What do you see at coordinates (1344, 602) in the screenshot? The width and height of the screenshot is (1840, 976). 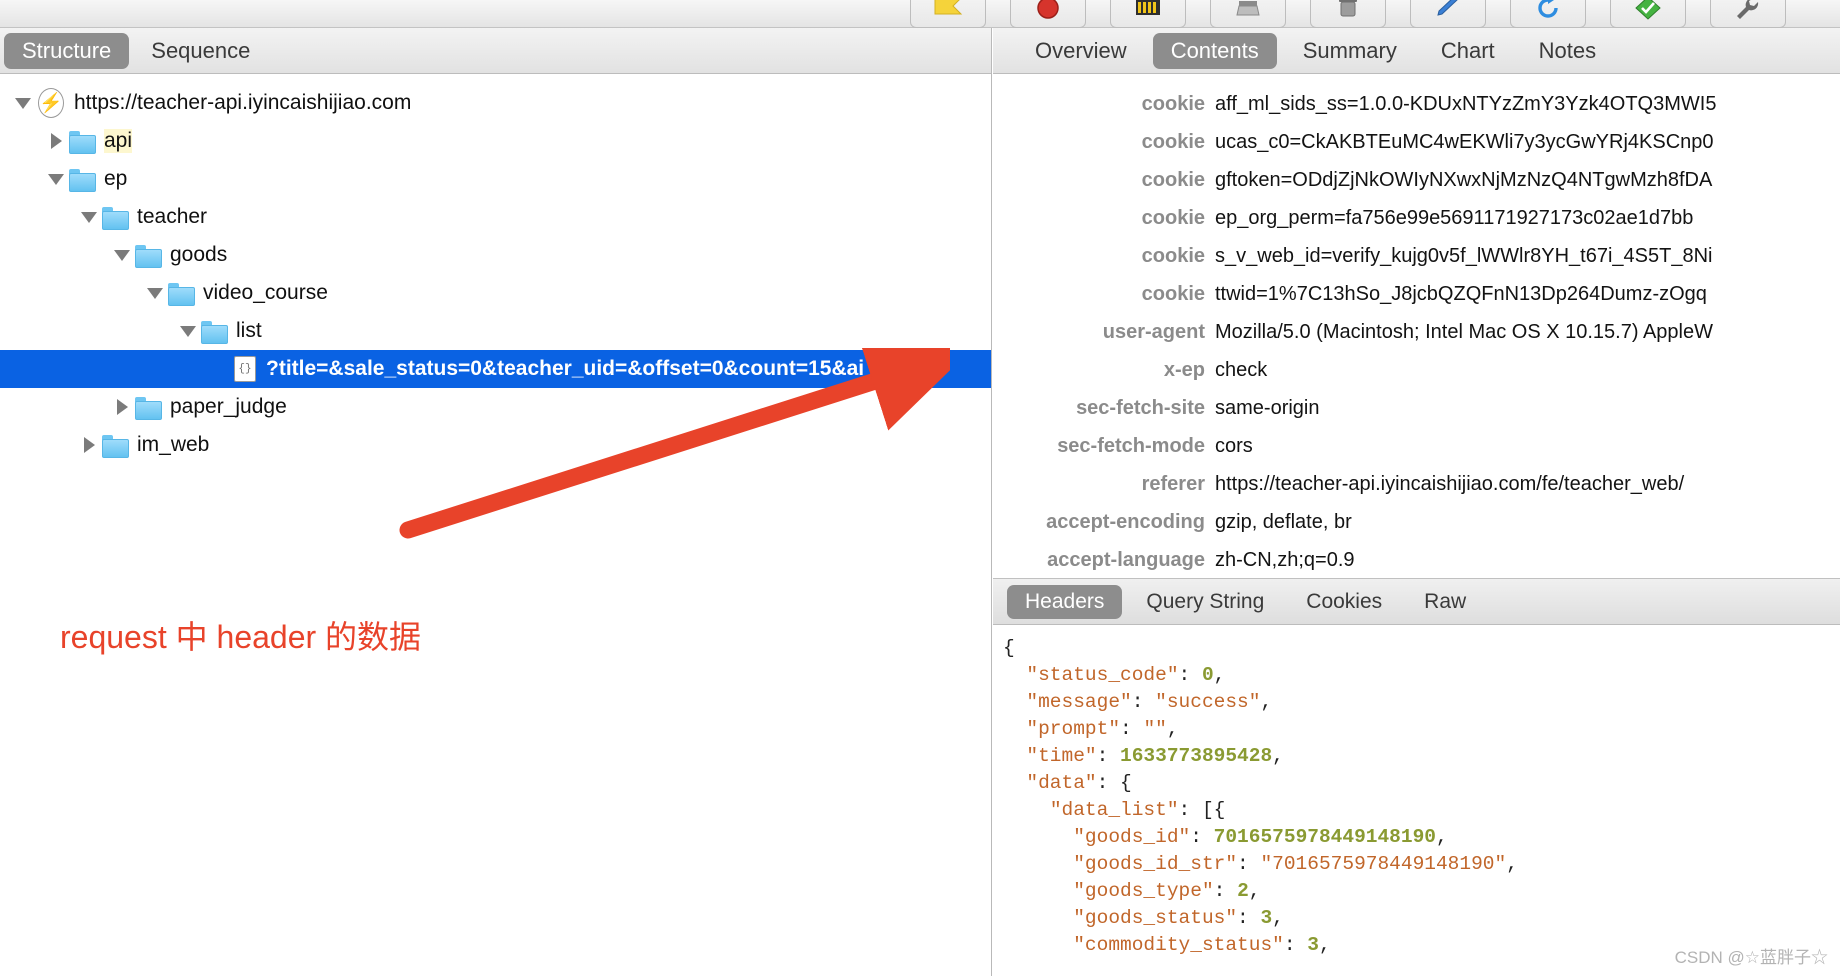 I see `subtab-cookies: Cookies` at bounding box center [1344, 602].